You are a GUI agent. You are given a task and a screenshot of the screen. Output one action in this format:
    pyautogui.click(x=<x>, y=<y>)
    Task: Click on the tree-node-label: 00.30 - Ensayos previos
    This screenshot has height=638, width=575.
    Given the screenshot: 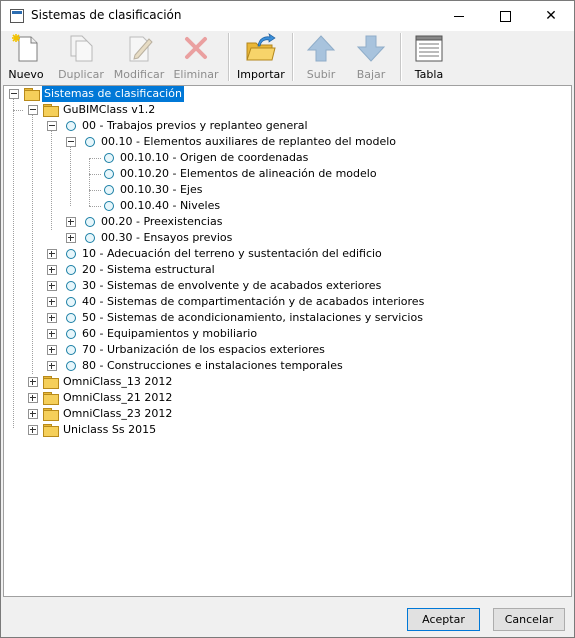 What is the action you would take?
    pyautogui.click(x=167, y=237)
    